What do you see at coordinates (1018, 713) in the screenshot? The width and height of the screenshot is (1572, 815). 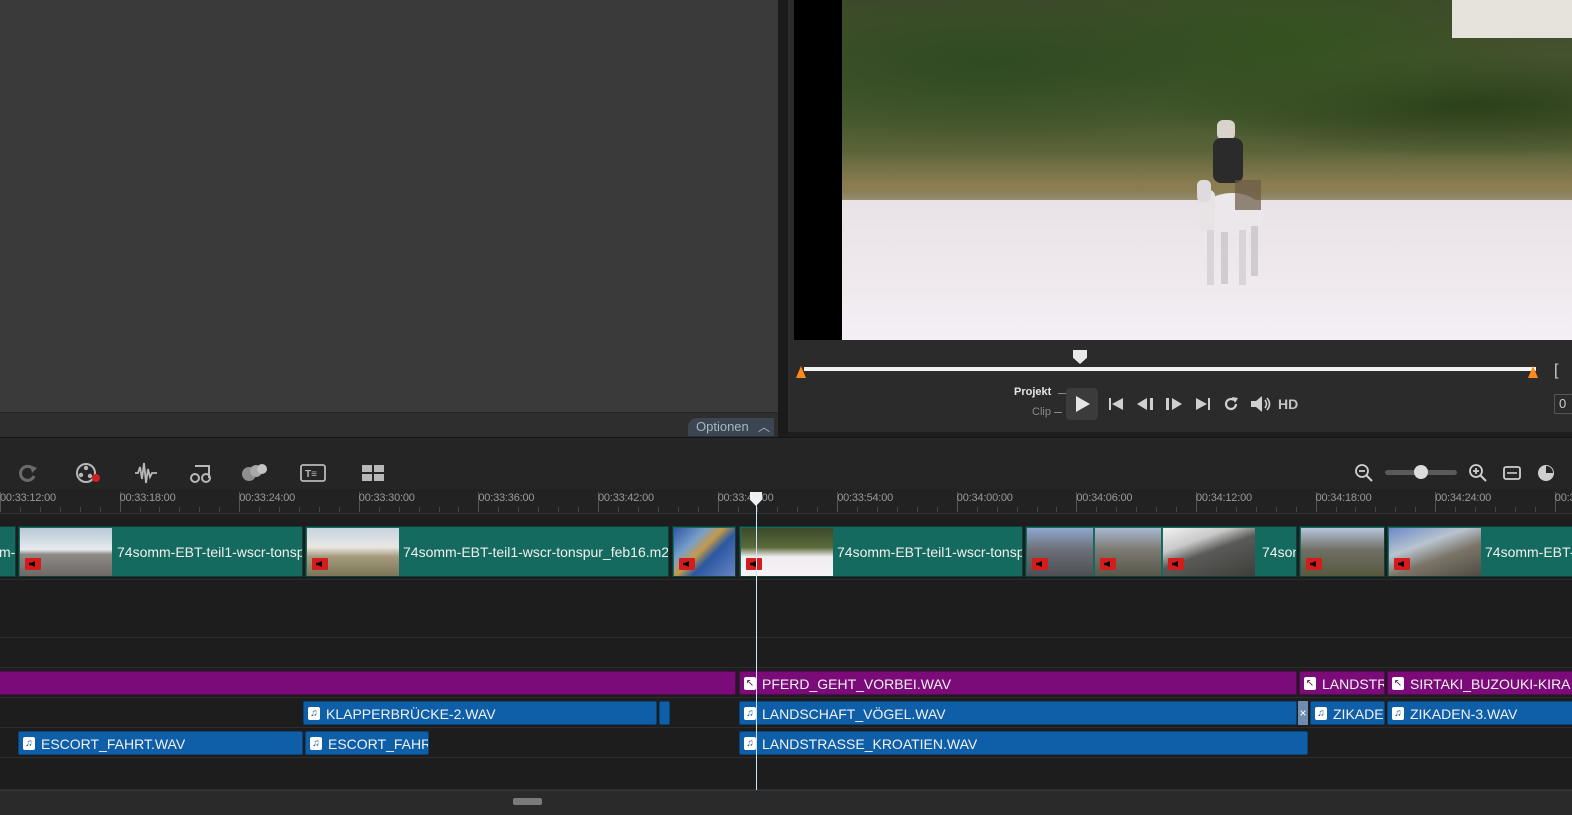 I see `audio-clip: ♫ LANDSCHAFT_VÖGEL.WAV` at bounding box center [1018, 713].